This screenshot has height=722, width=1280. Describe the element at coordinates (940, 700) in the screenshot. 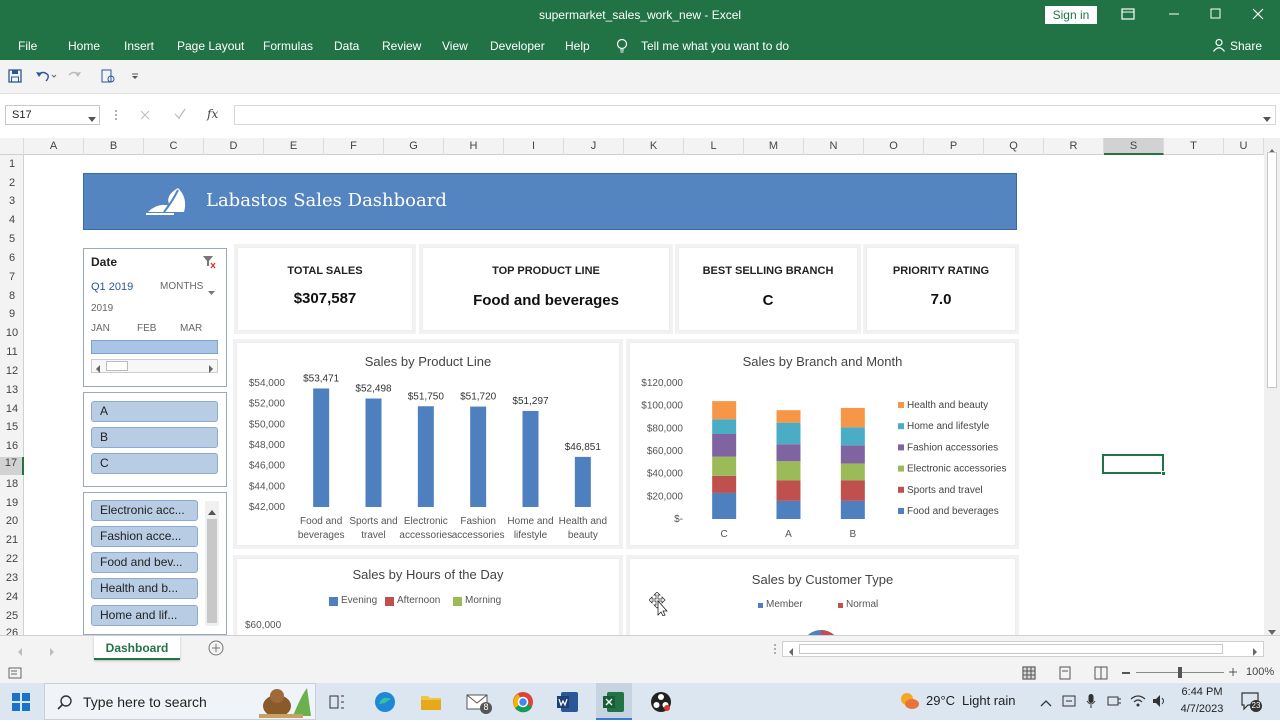

I see `weather-temperature: 29°C` at that location.